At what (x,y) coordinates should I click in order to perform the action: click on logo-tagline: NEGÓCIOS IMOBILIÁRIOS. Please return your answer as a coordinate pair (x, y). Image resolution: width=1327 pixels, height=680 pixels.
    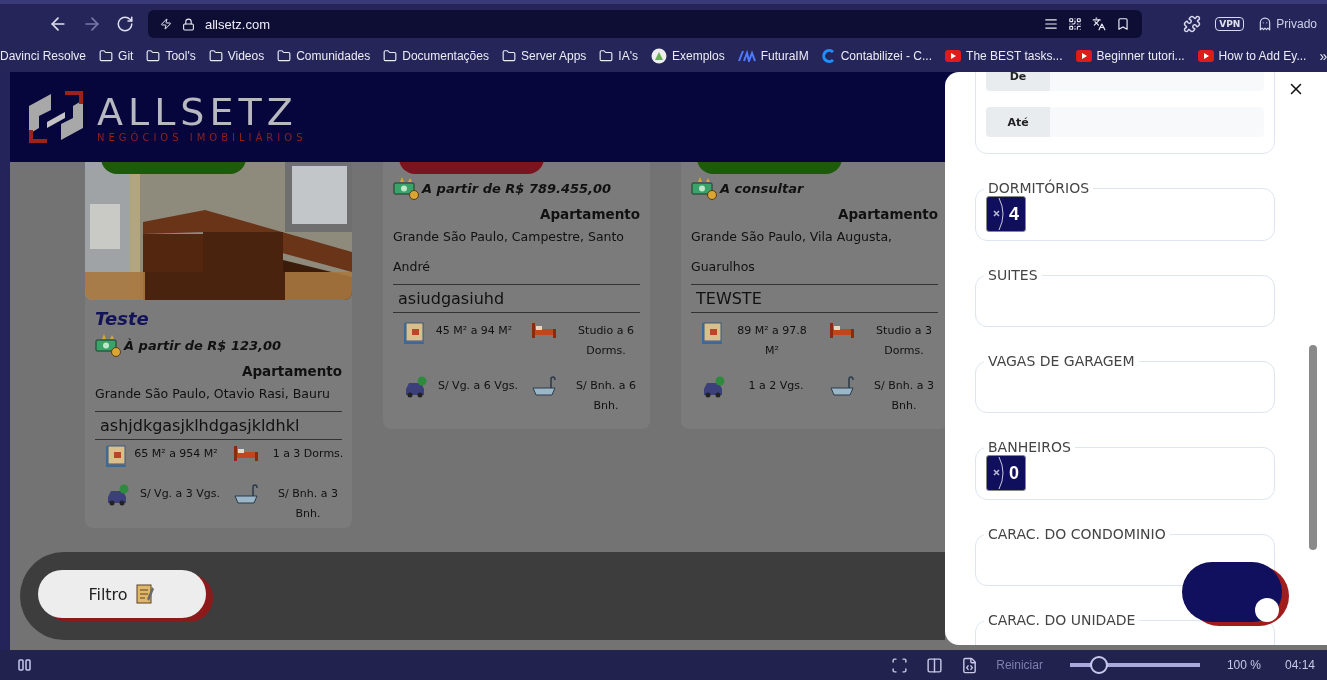
    Looking at the image, I should click on (202, 137).